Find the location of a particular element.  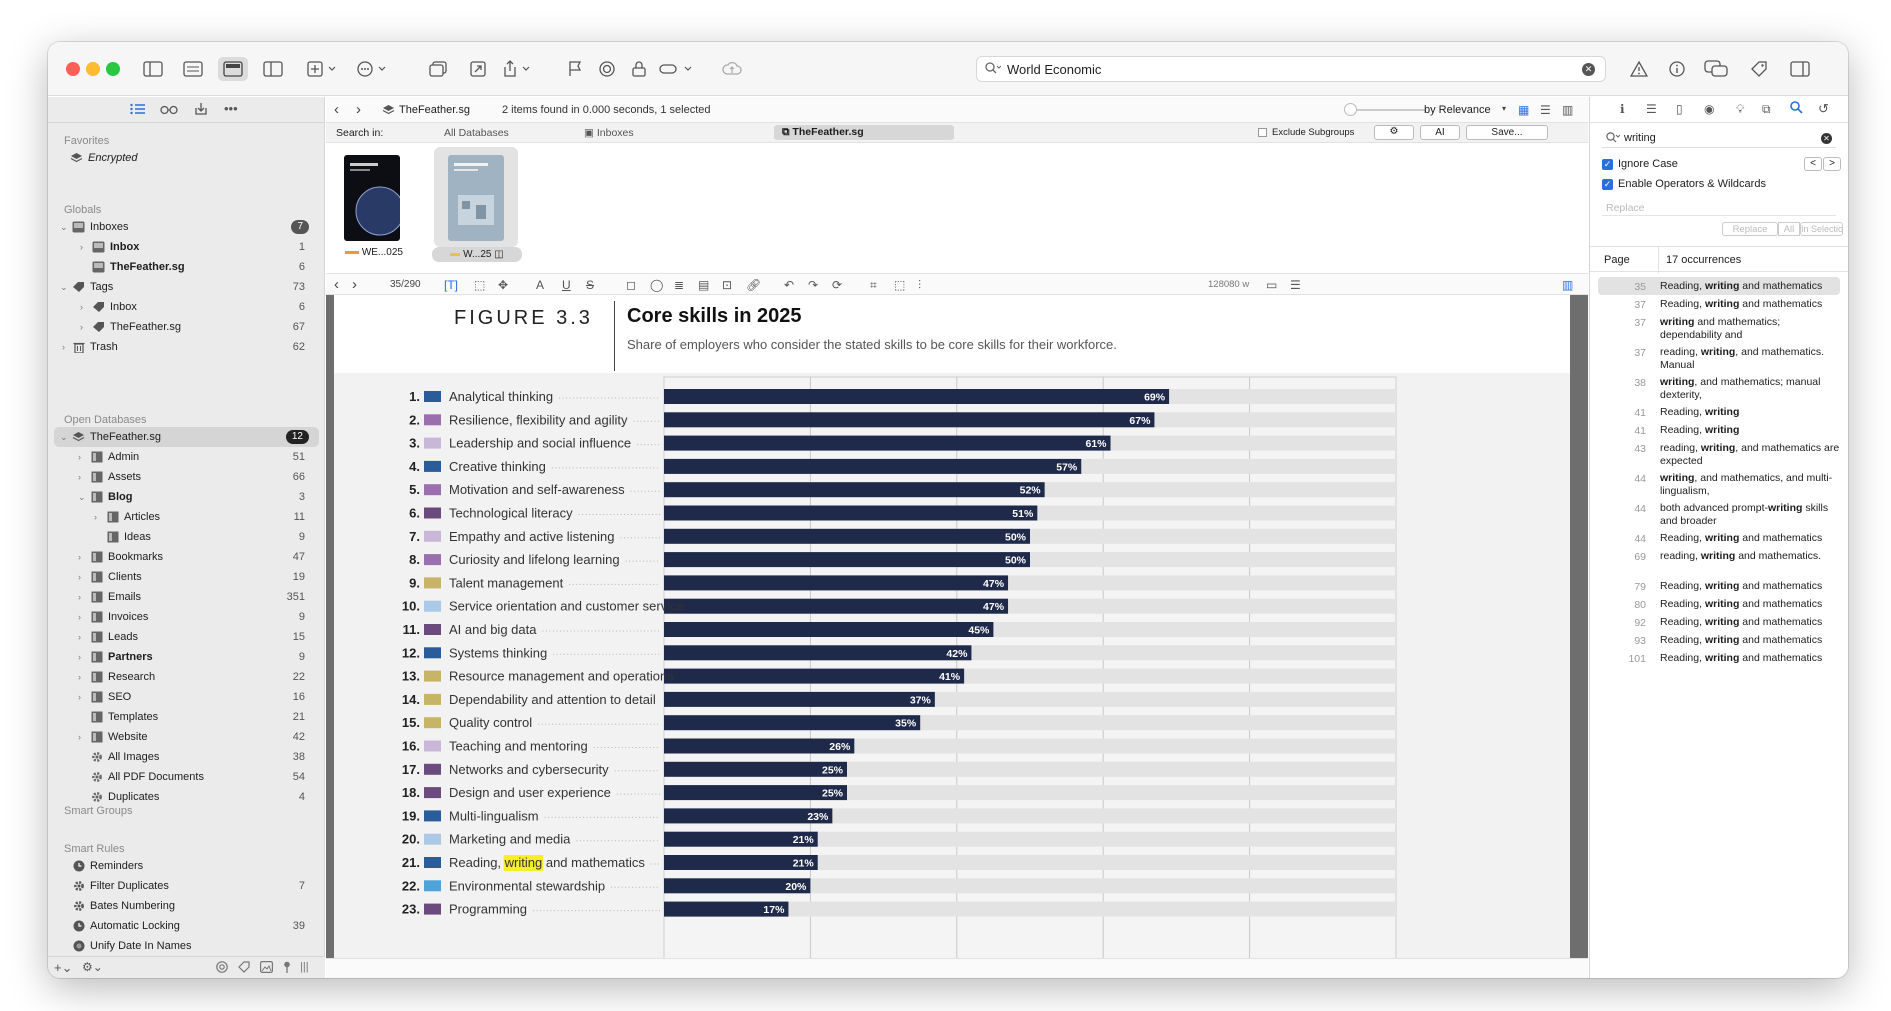

sidebar-item-all-images: All Images 38 is located at coordinates (186, 757).